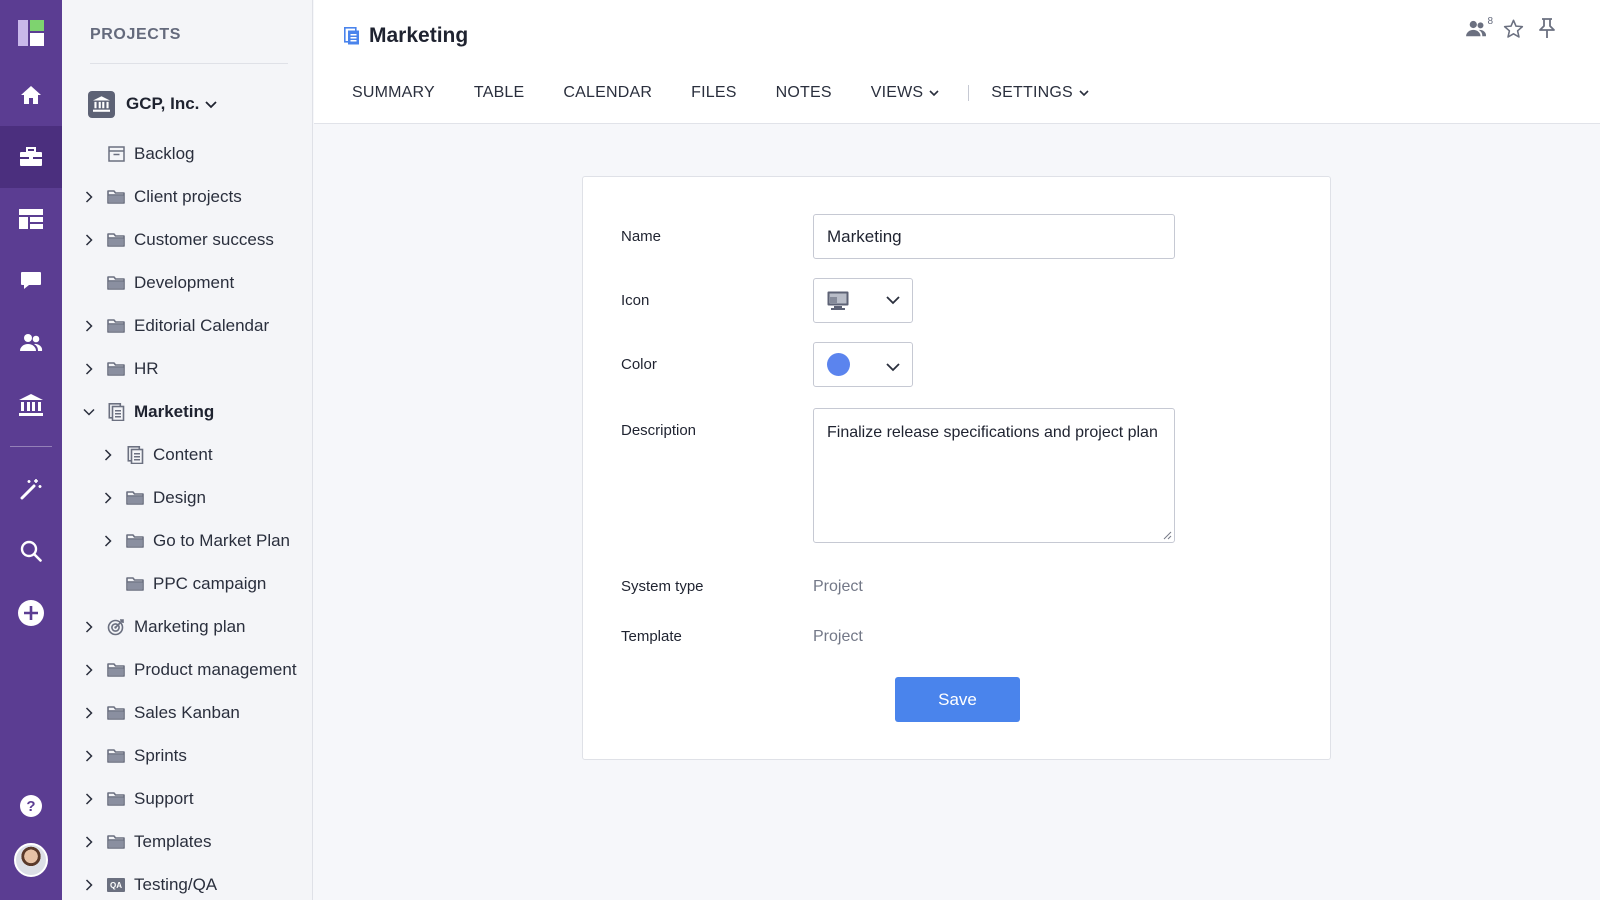 The image size is (1600, 900). I want to click on sidebar-item-sprints: Sprints, so click(133, 756).